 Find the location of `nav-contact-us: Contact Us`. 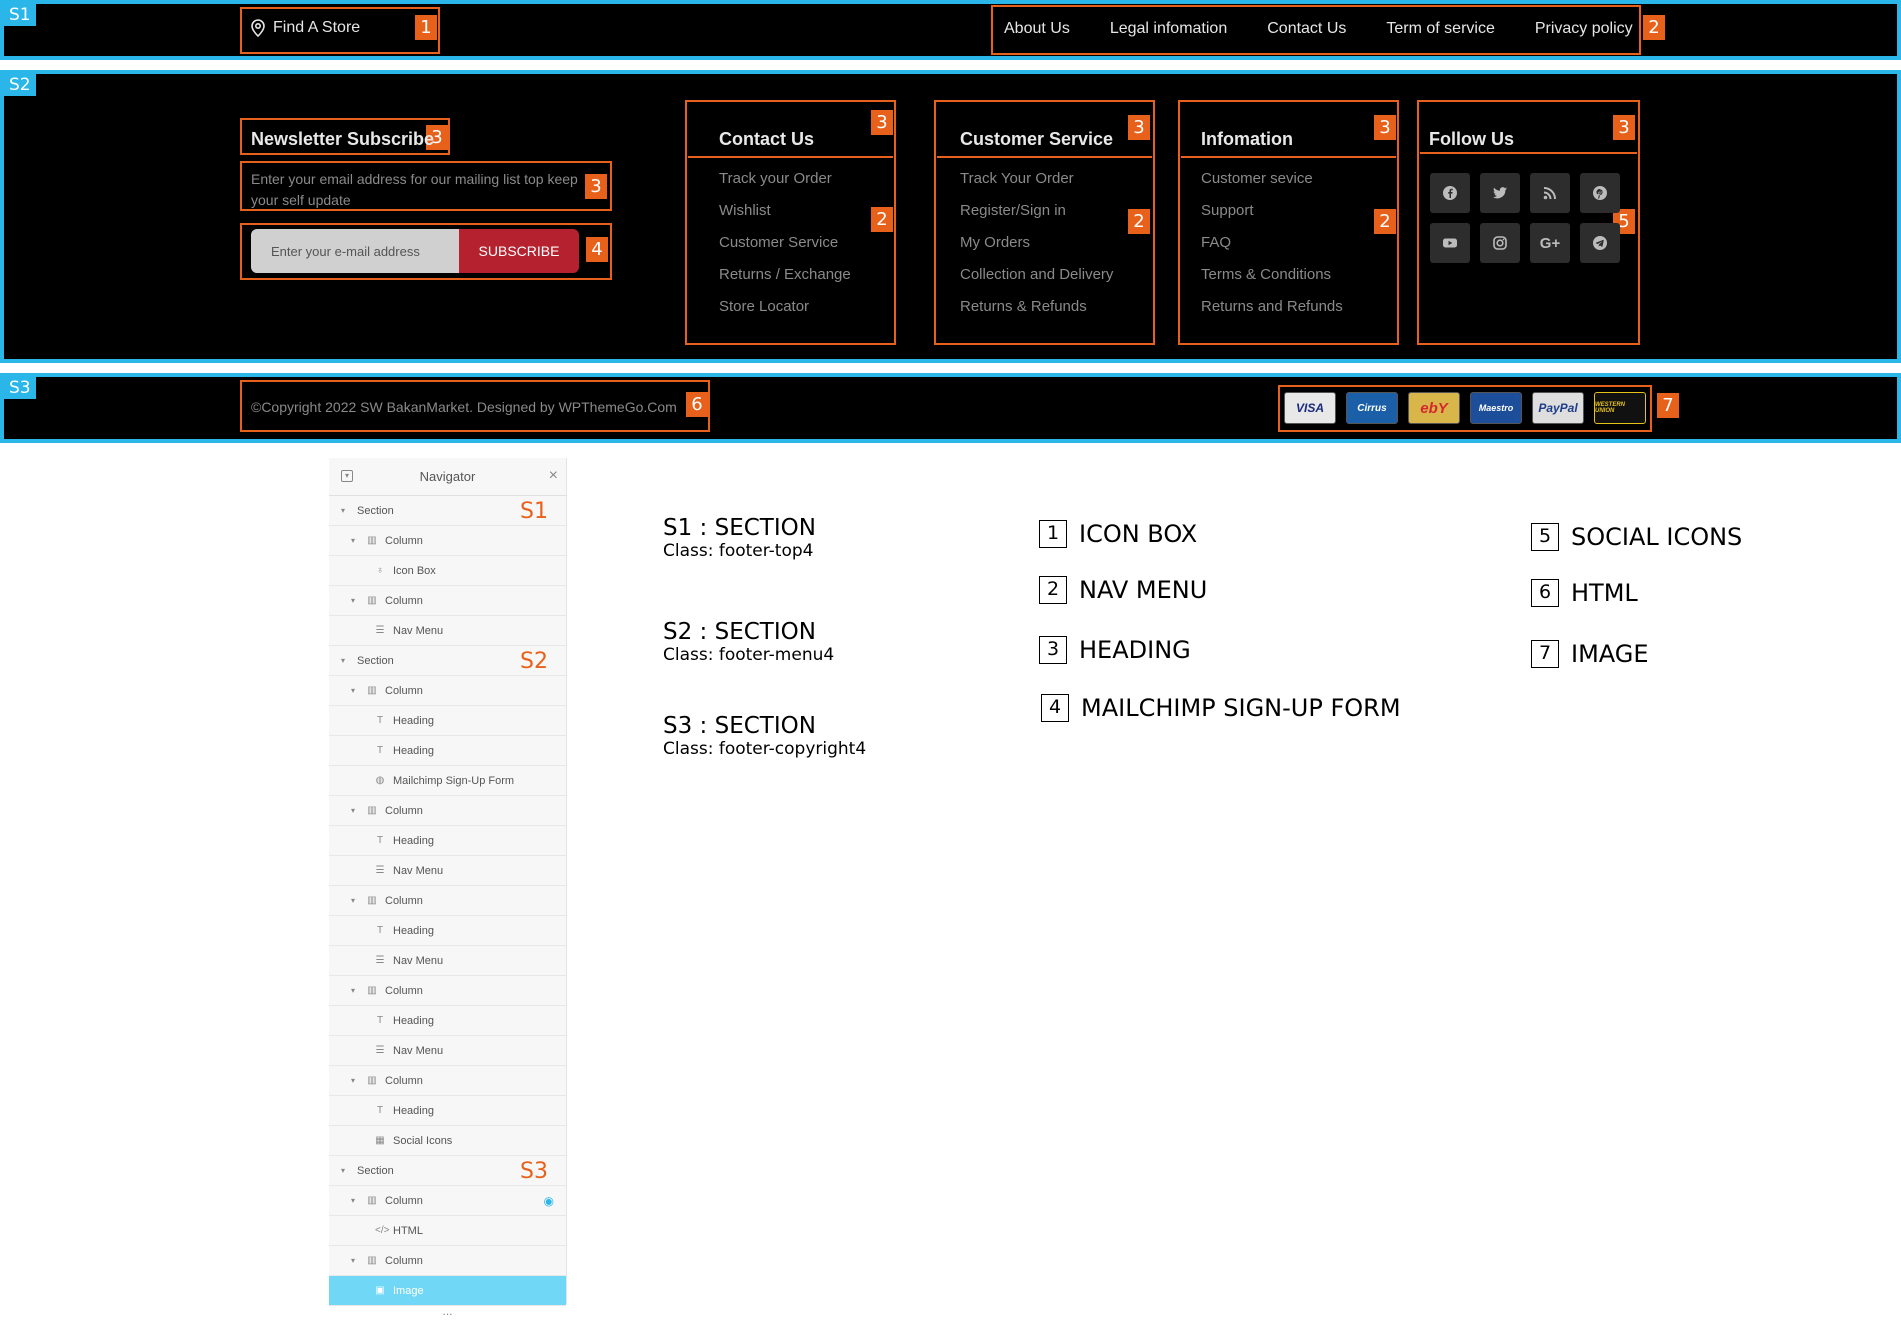

nav-contact-us: Contact Us is located at coordinates (1306, 29).